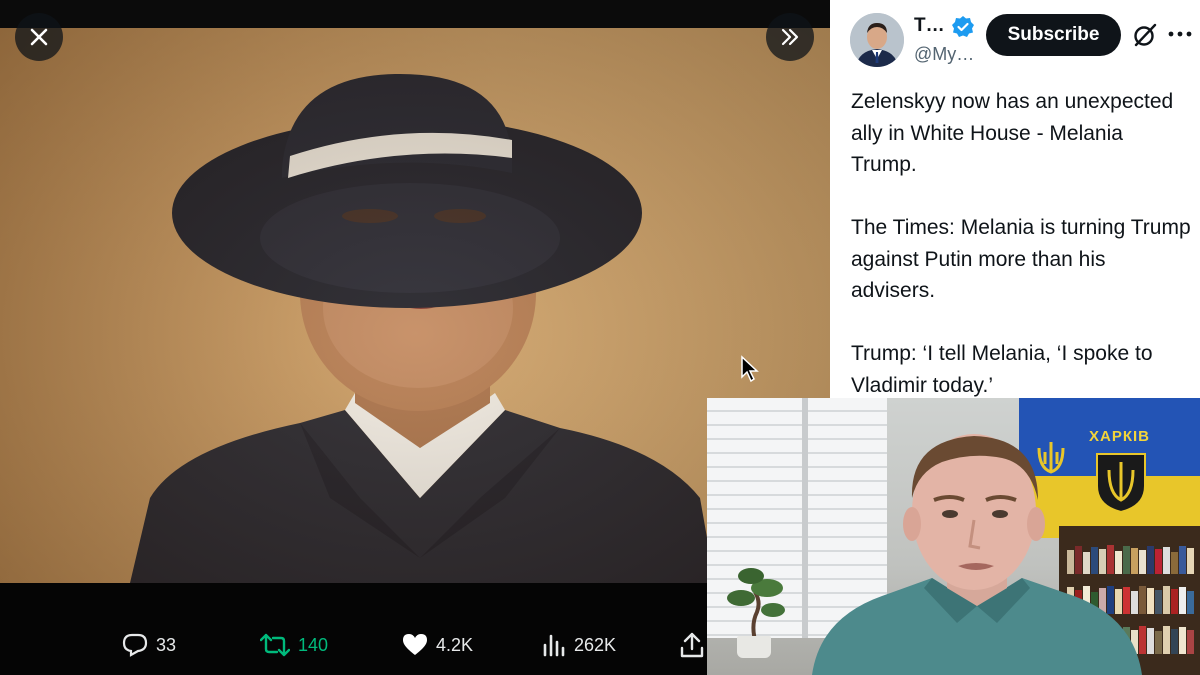 The width and height of the screenshot is (1200, 675). Describe the element at coordinates (595, 644) in the screenshot. I see `views-count: 262K` at that location.